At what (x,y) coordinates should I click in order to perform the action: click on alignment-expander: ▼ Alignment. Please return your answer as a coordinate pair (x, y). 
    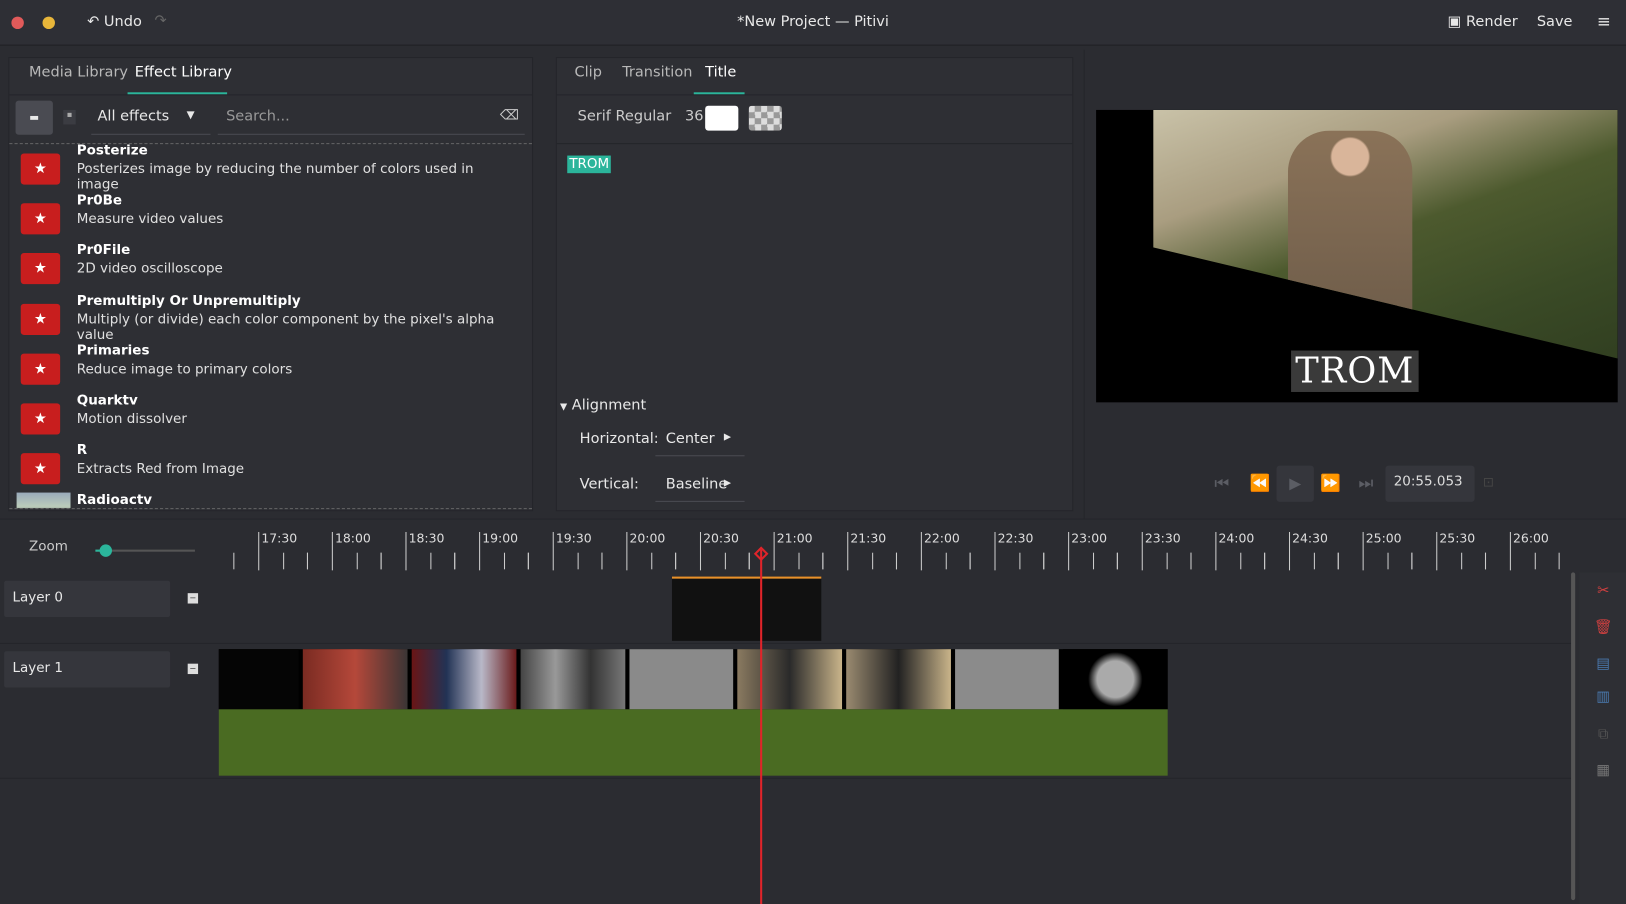
    Looking at the image, I should click on (603, 405).